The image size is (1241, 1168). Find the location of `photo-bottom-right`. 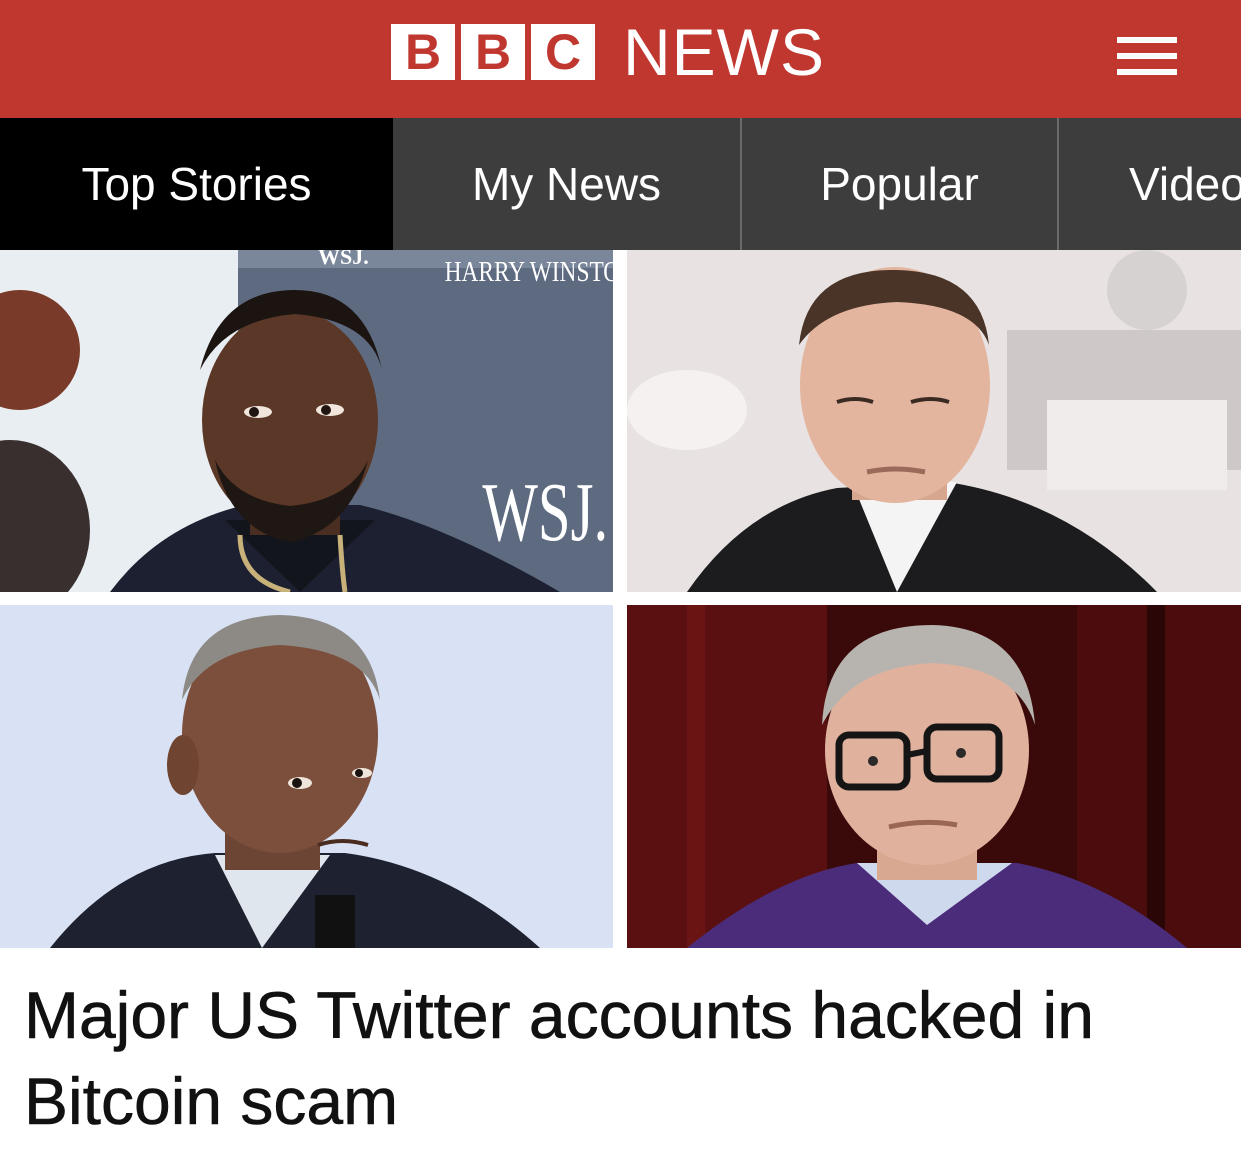

photo-bottom-right is located at coordinates (934, 776).